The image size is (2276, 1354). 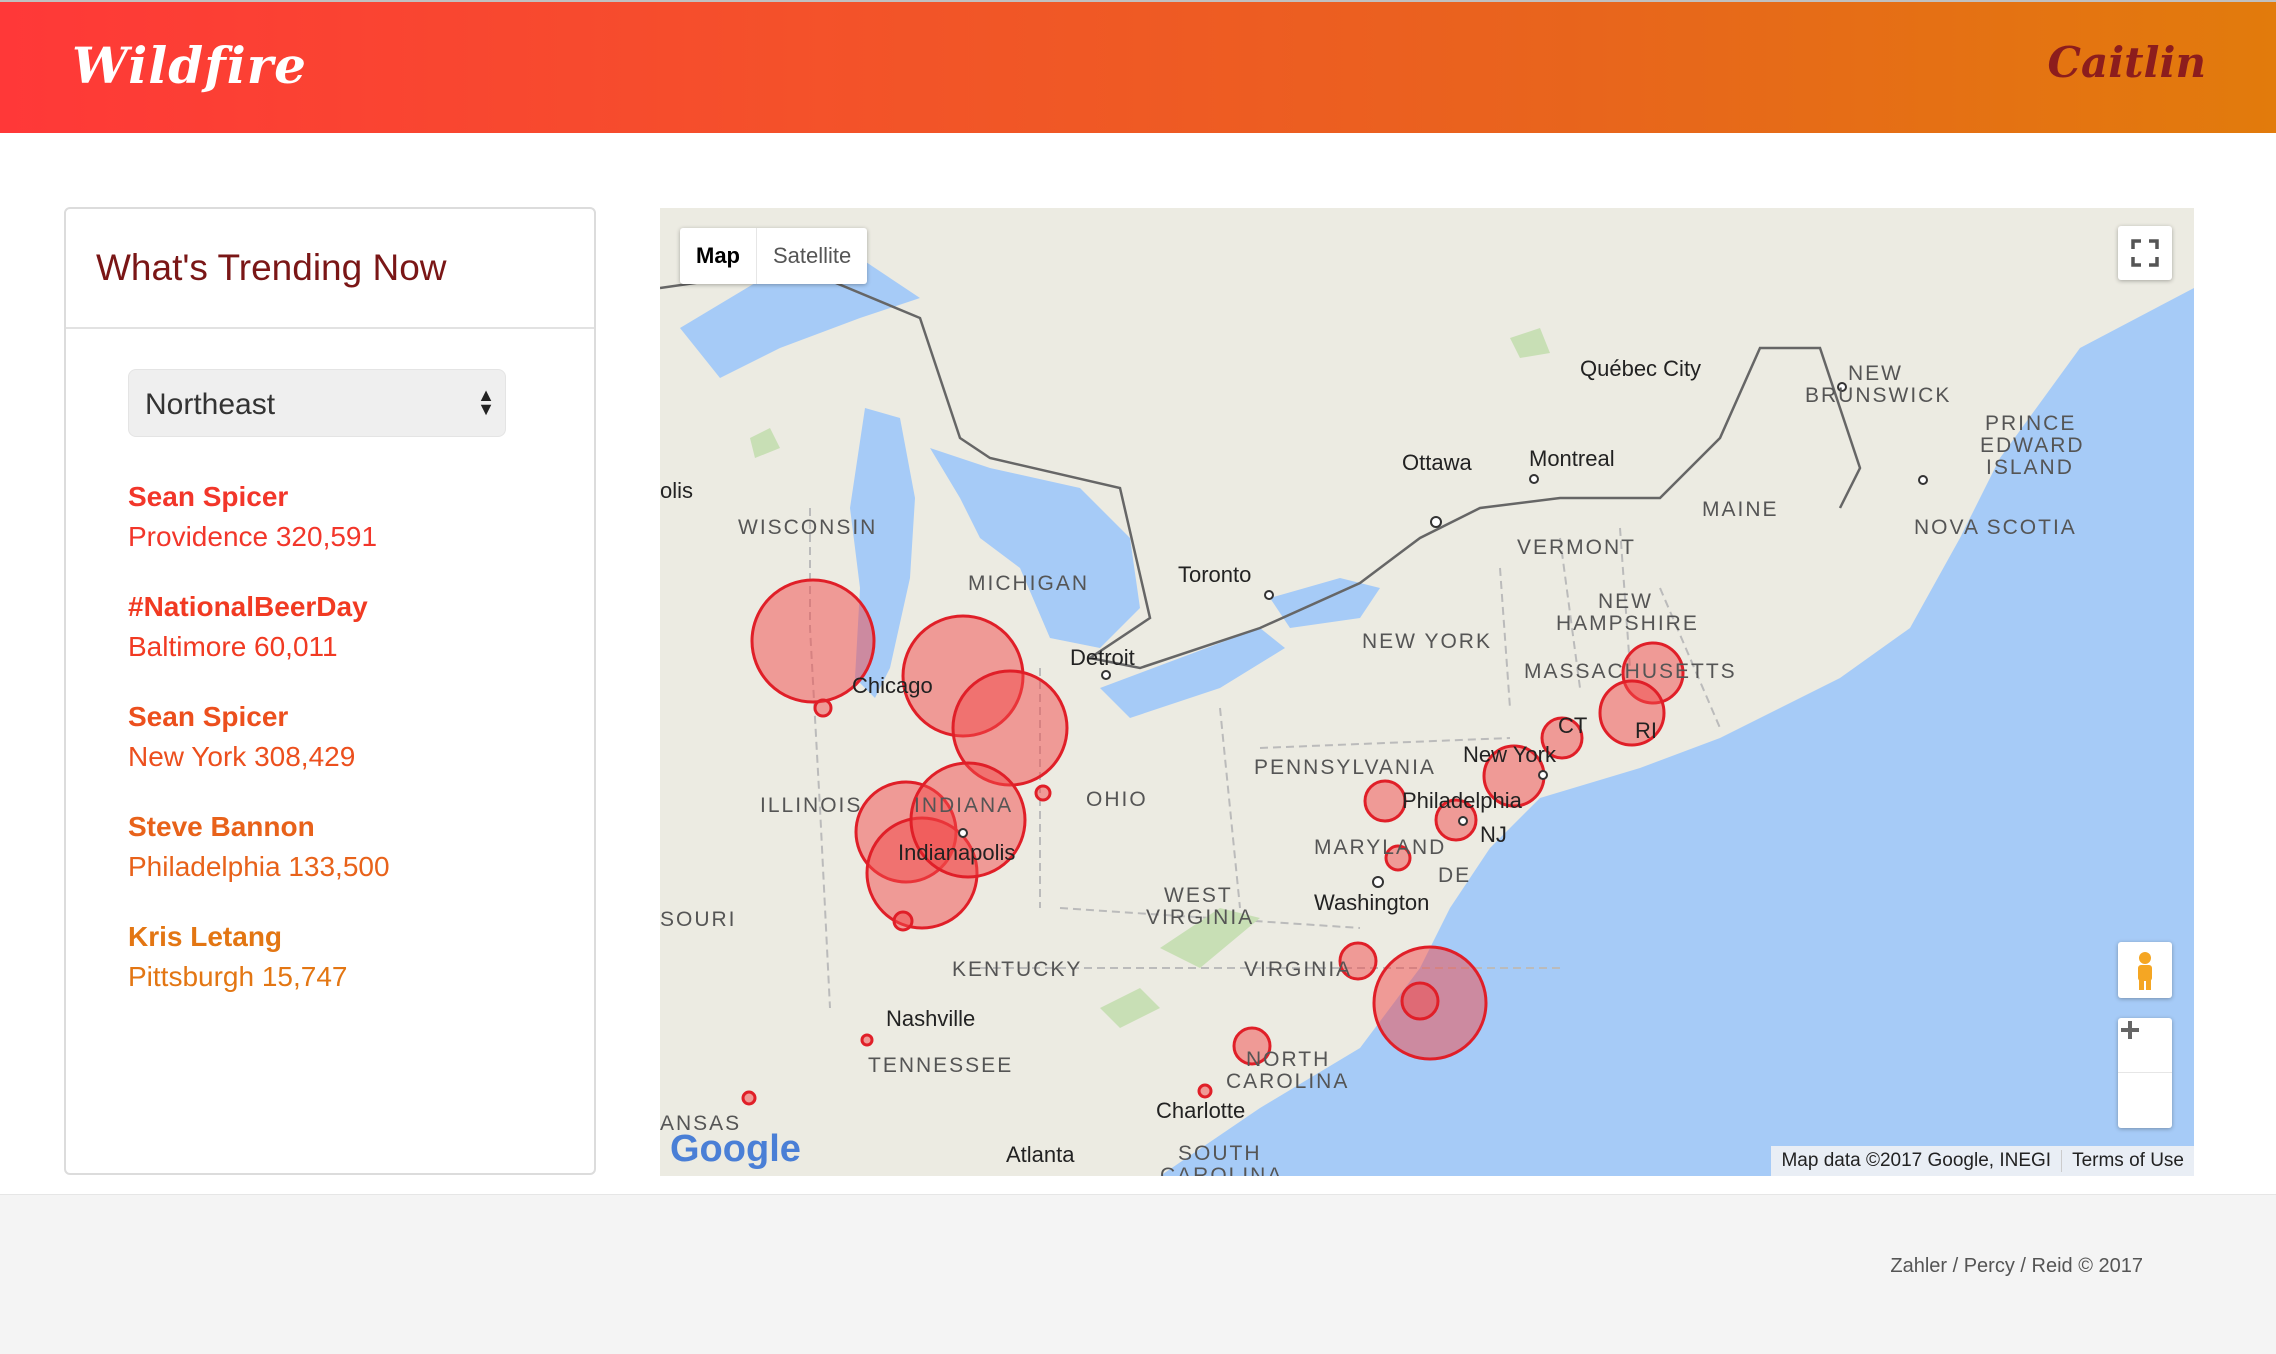 What do you see at coordinates (242, 756) in the screenshot?
I see `trend-location: New York 308,429` at bounding box center [242, 756].